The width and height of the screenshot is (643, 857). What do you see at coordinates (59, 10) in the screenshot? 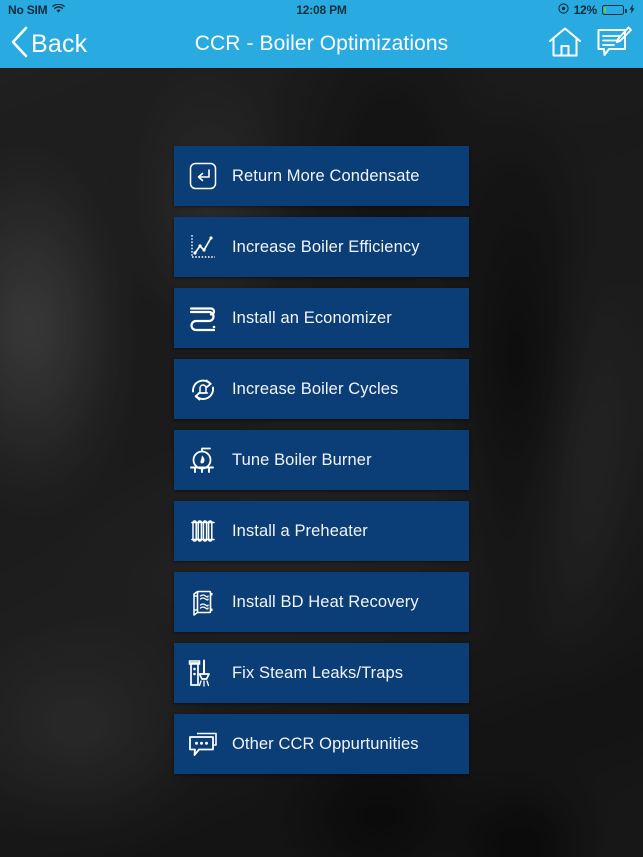
I see `wifi-icon` at bounding box center [59, 10].